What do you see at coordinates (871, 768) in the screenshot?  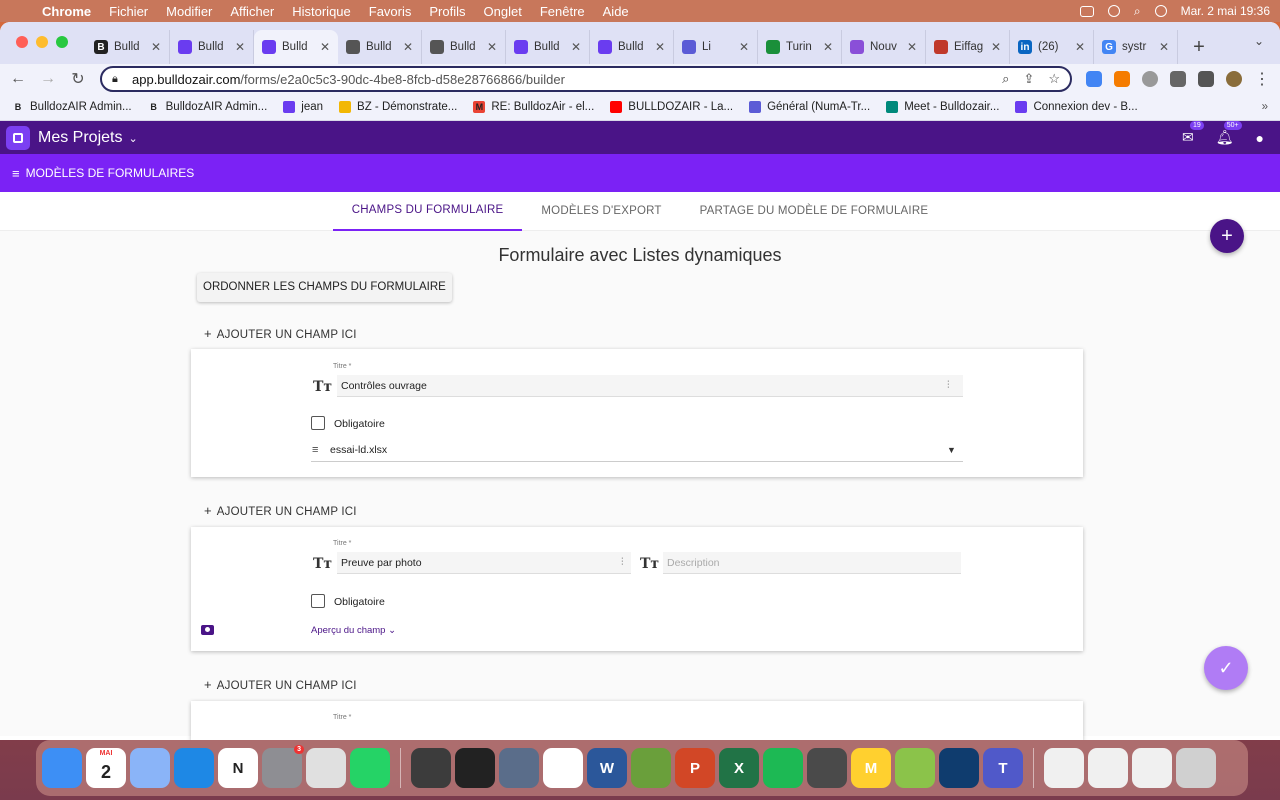 I see `dock-app-icon: M` at bounding box center [871, 768].